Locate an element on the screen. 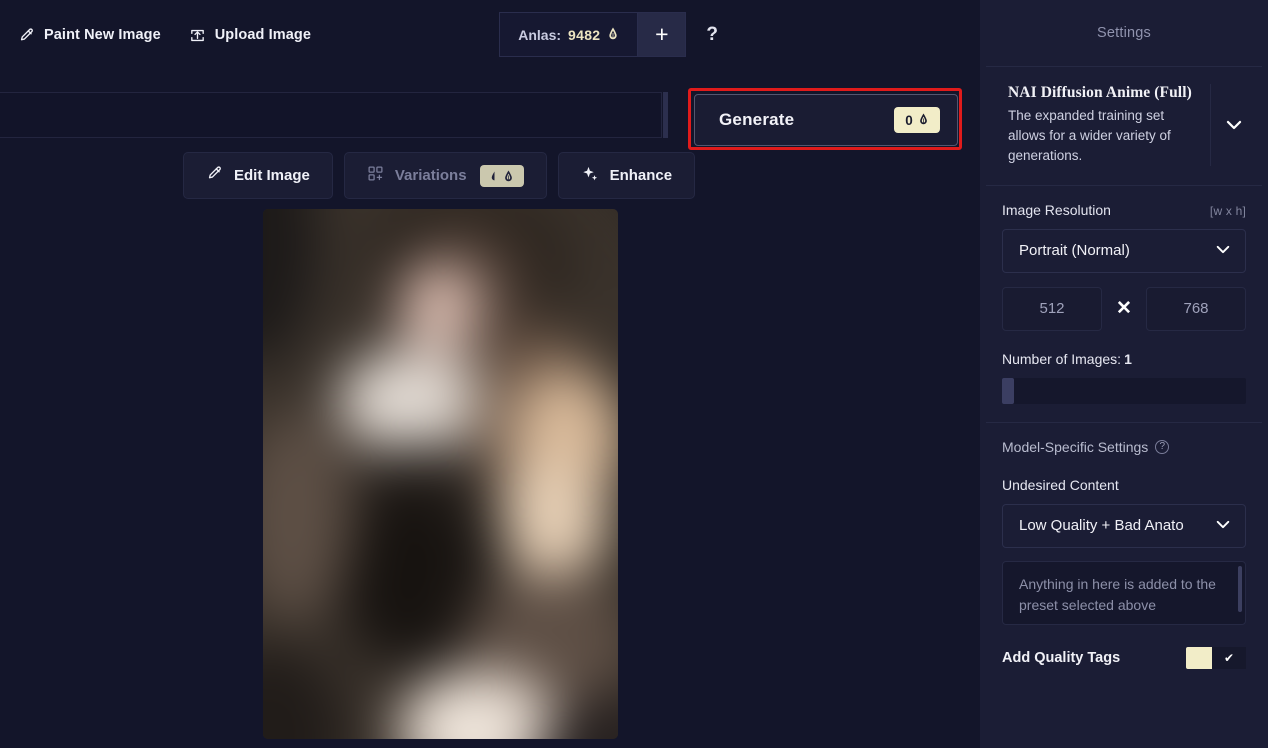 The width and height of the screenshot is (1268, 748). undesired-content-label: Undesired Content is located at coordinates (1060, 484).